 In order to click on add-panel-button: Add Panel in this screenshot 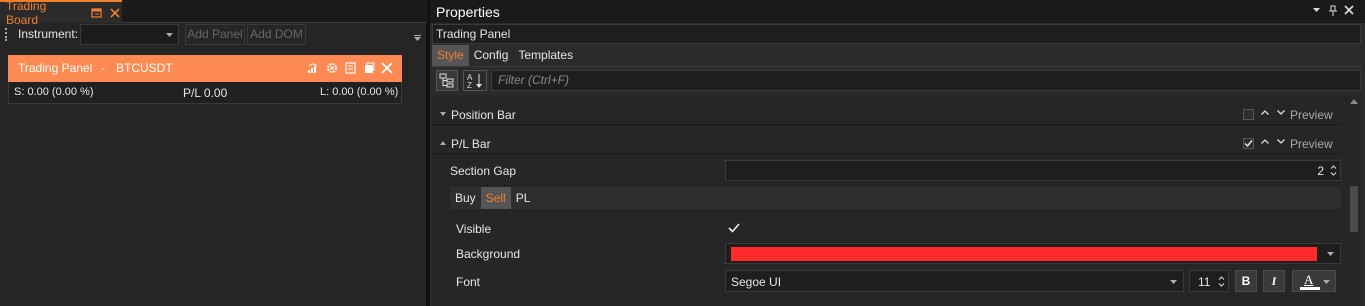, I will do `click(215, 34)`.